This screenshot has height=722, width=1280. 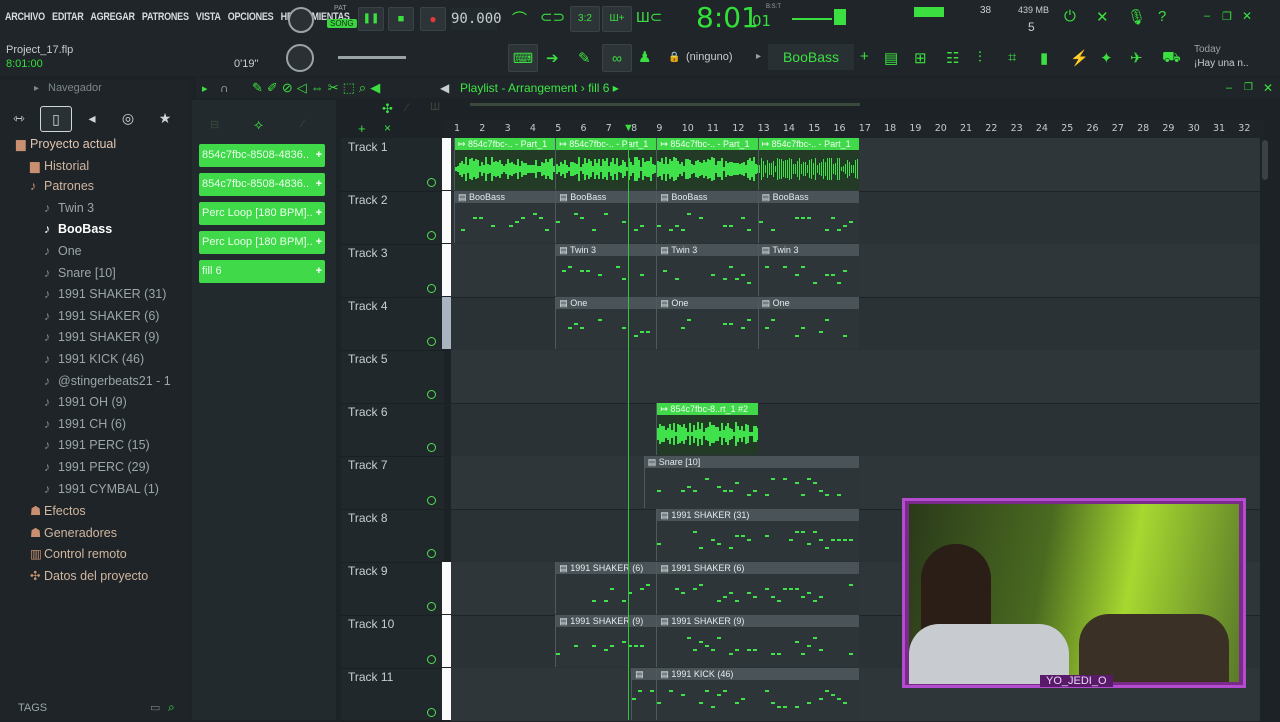 What do you see at coordinates (952, 58) in the screenshot?
I see `mixer-icon: ☷` at bounding box center [952, 58].